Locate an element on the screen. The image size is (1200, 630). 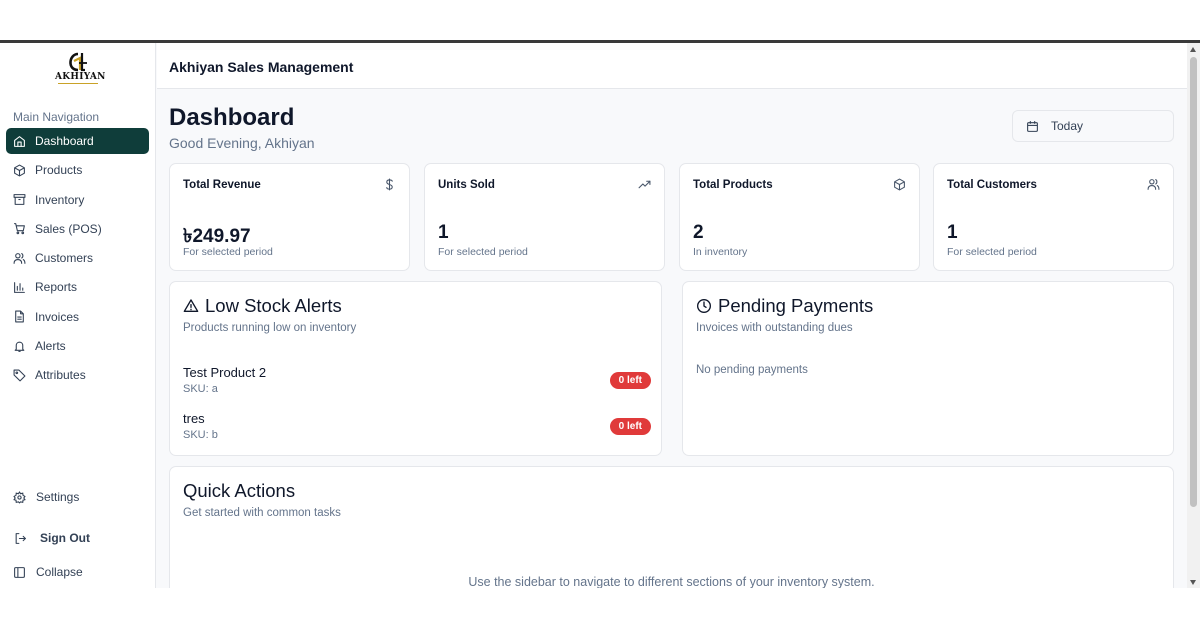
pending-payments-description: Invoices with outstanding dues is located at coordinates (774, 328).